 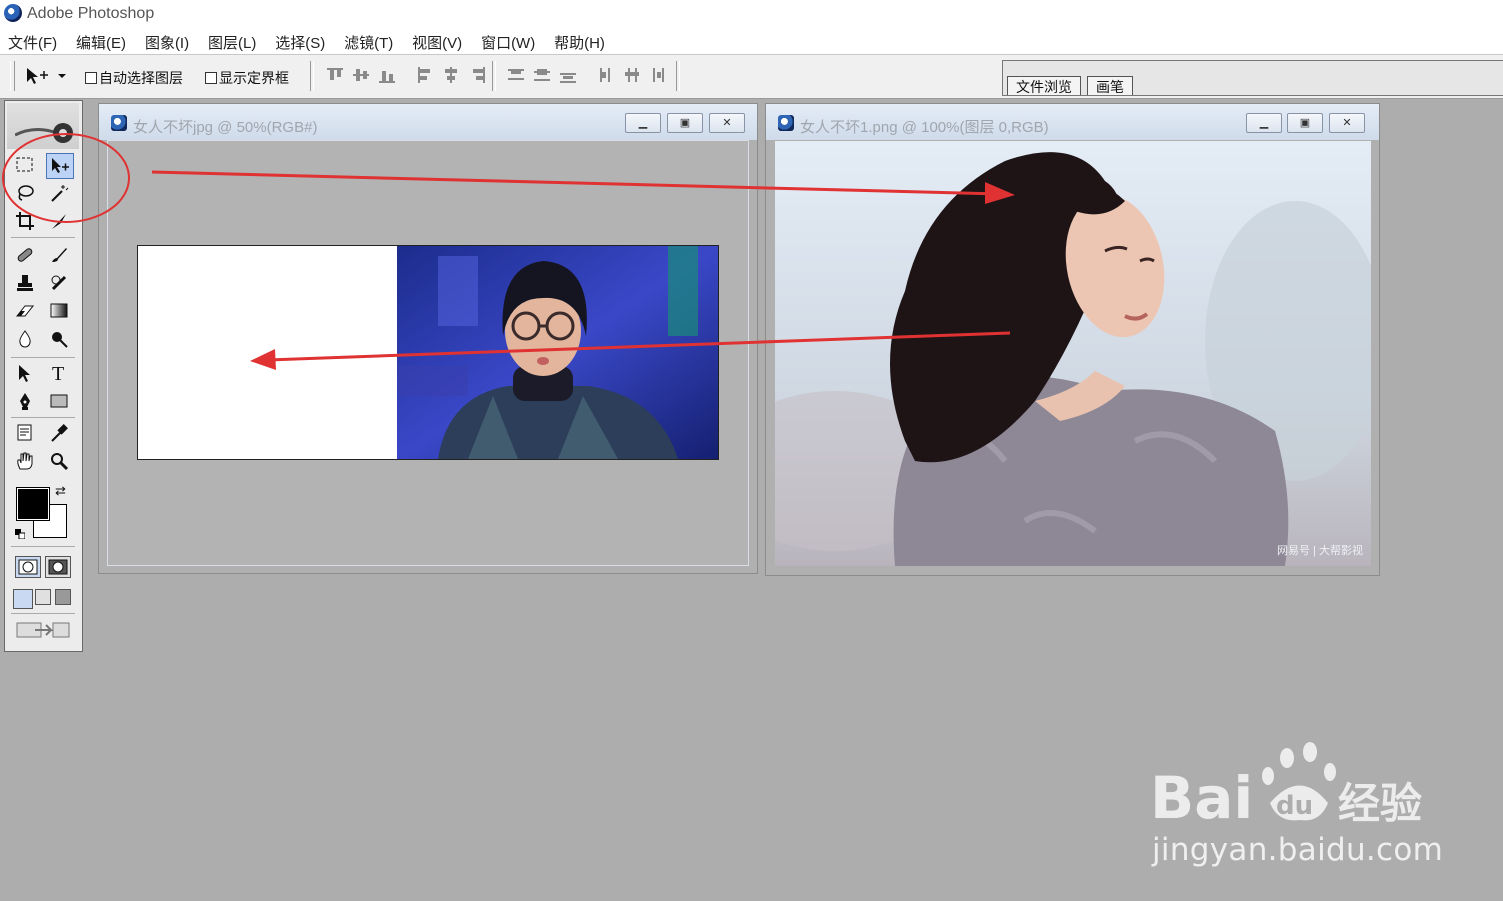 I want to click on eraser-tool-icon, so click(x=25, y=311).